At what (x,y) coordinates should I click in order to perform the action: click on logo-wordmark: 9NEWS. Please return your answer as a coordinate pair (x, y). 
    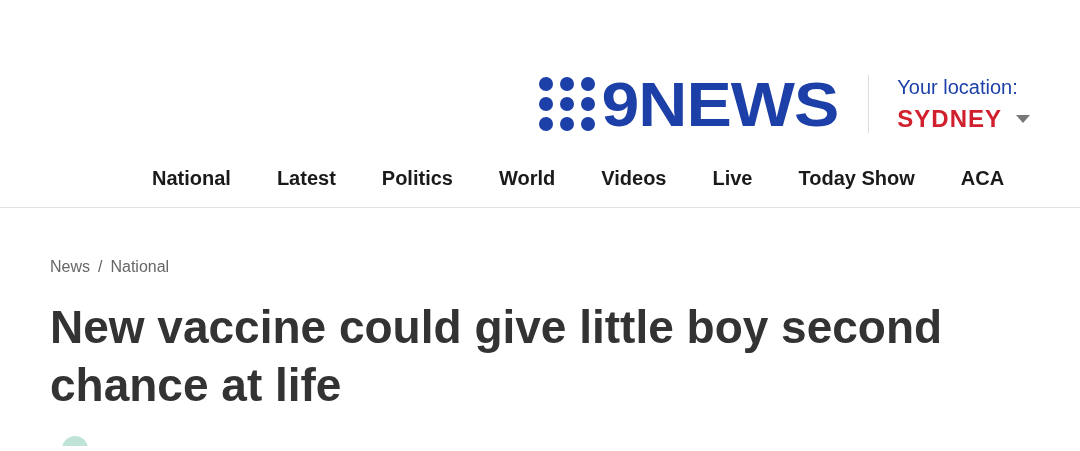
    Looking at the image, I should click on (720, 104).